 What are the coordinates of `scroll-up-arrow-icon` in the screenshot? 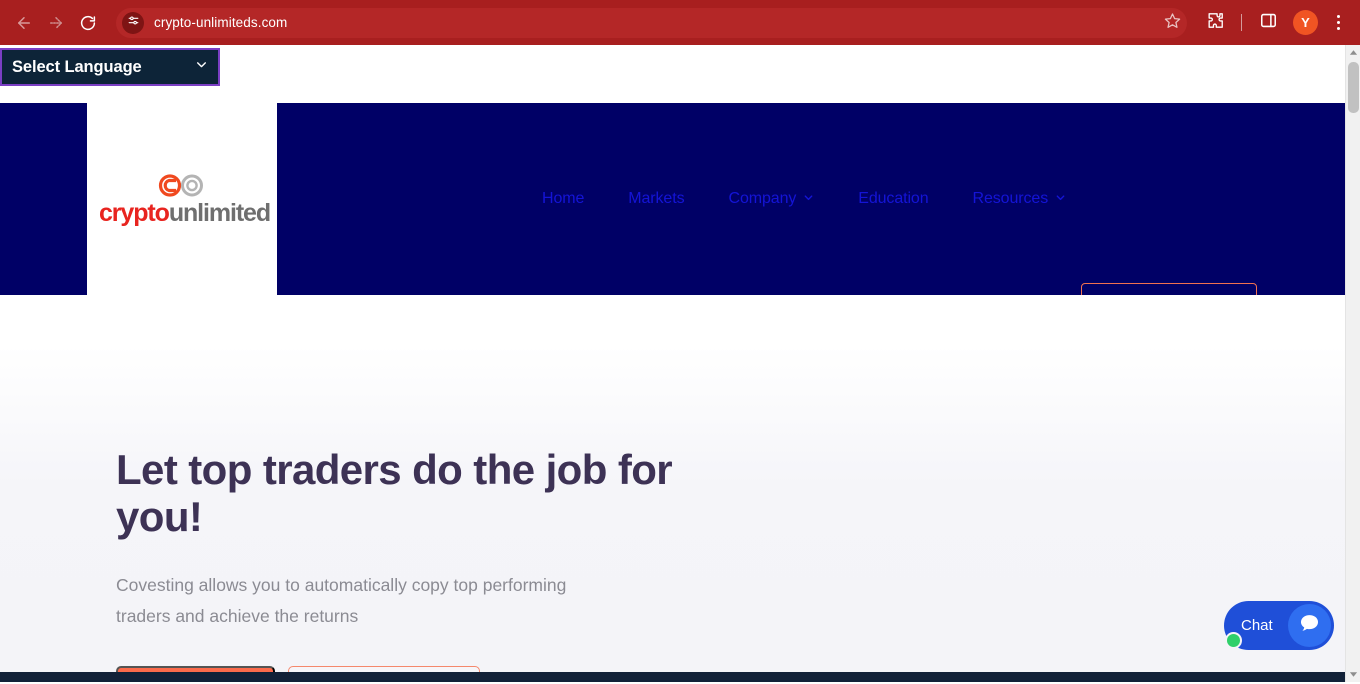 It's located at (1353, 53).